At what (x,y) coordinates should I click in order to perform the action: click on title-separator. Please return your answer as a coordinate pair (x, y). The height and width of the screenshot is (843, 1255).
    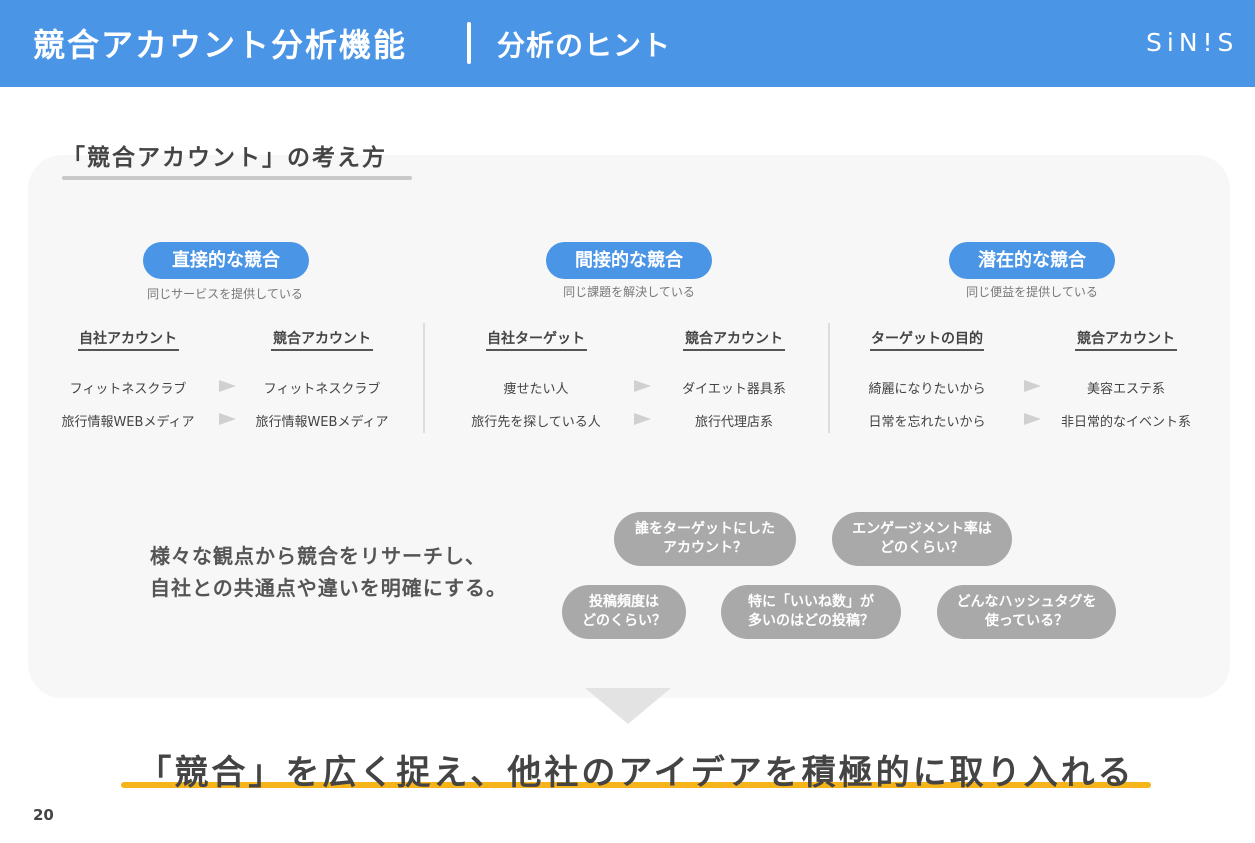
    Looking at the image, I should click on (469, 43).